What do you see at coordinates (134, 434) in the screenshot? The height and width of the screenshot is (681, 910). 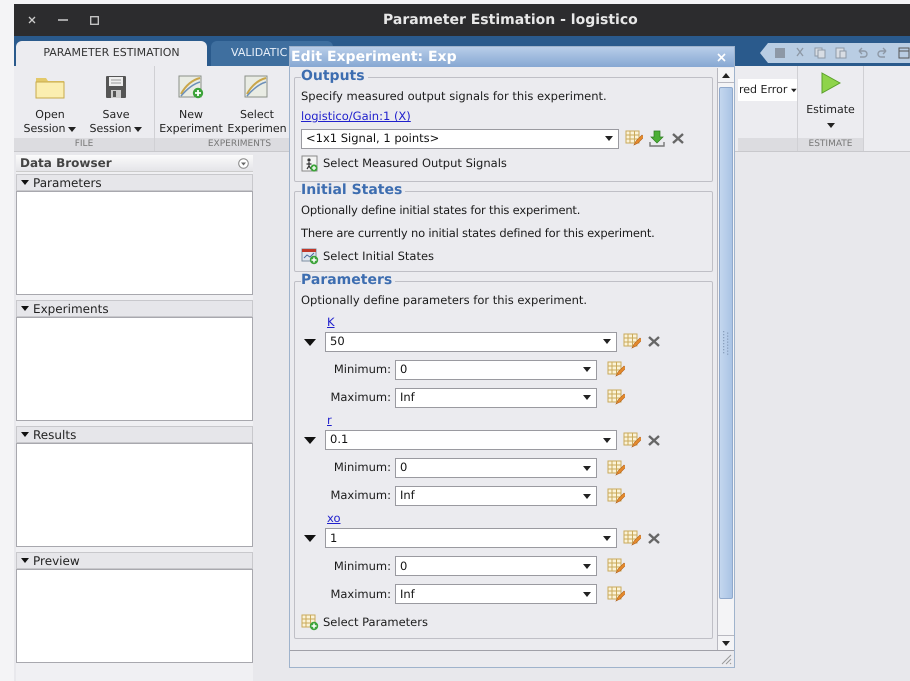 I see `section-header: Results` at bounding box center [134, 434].